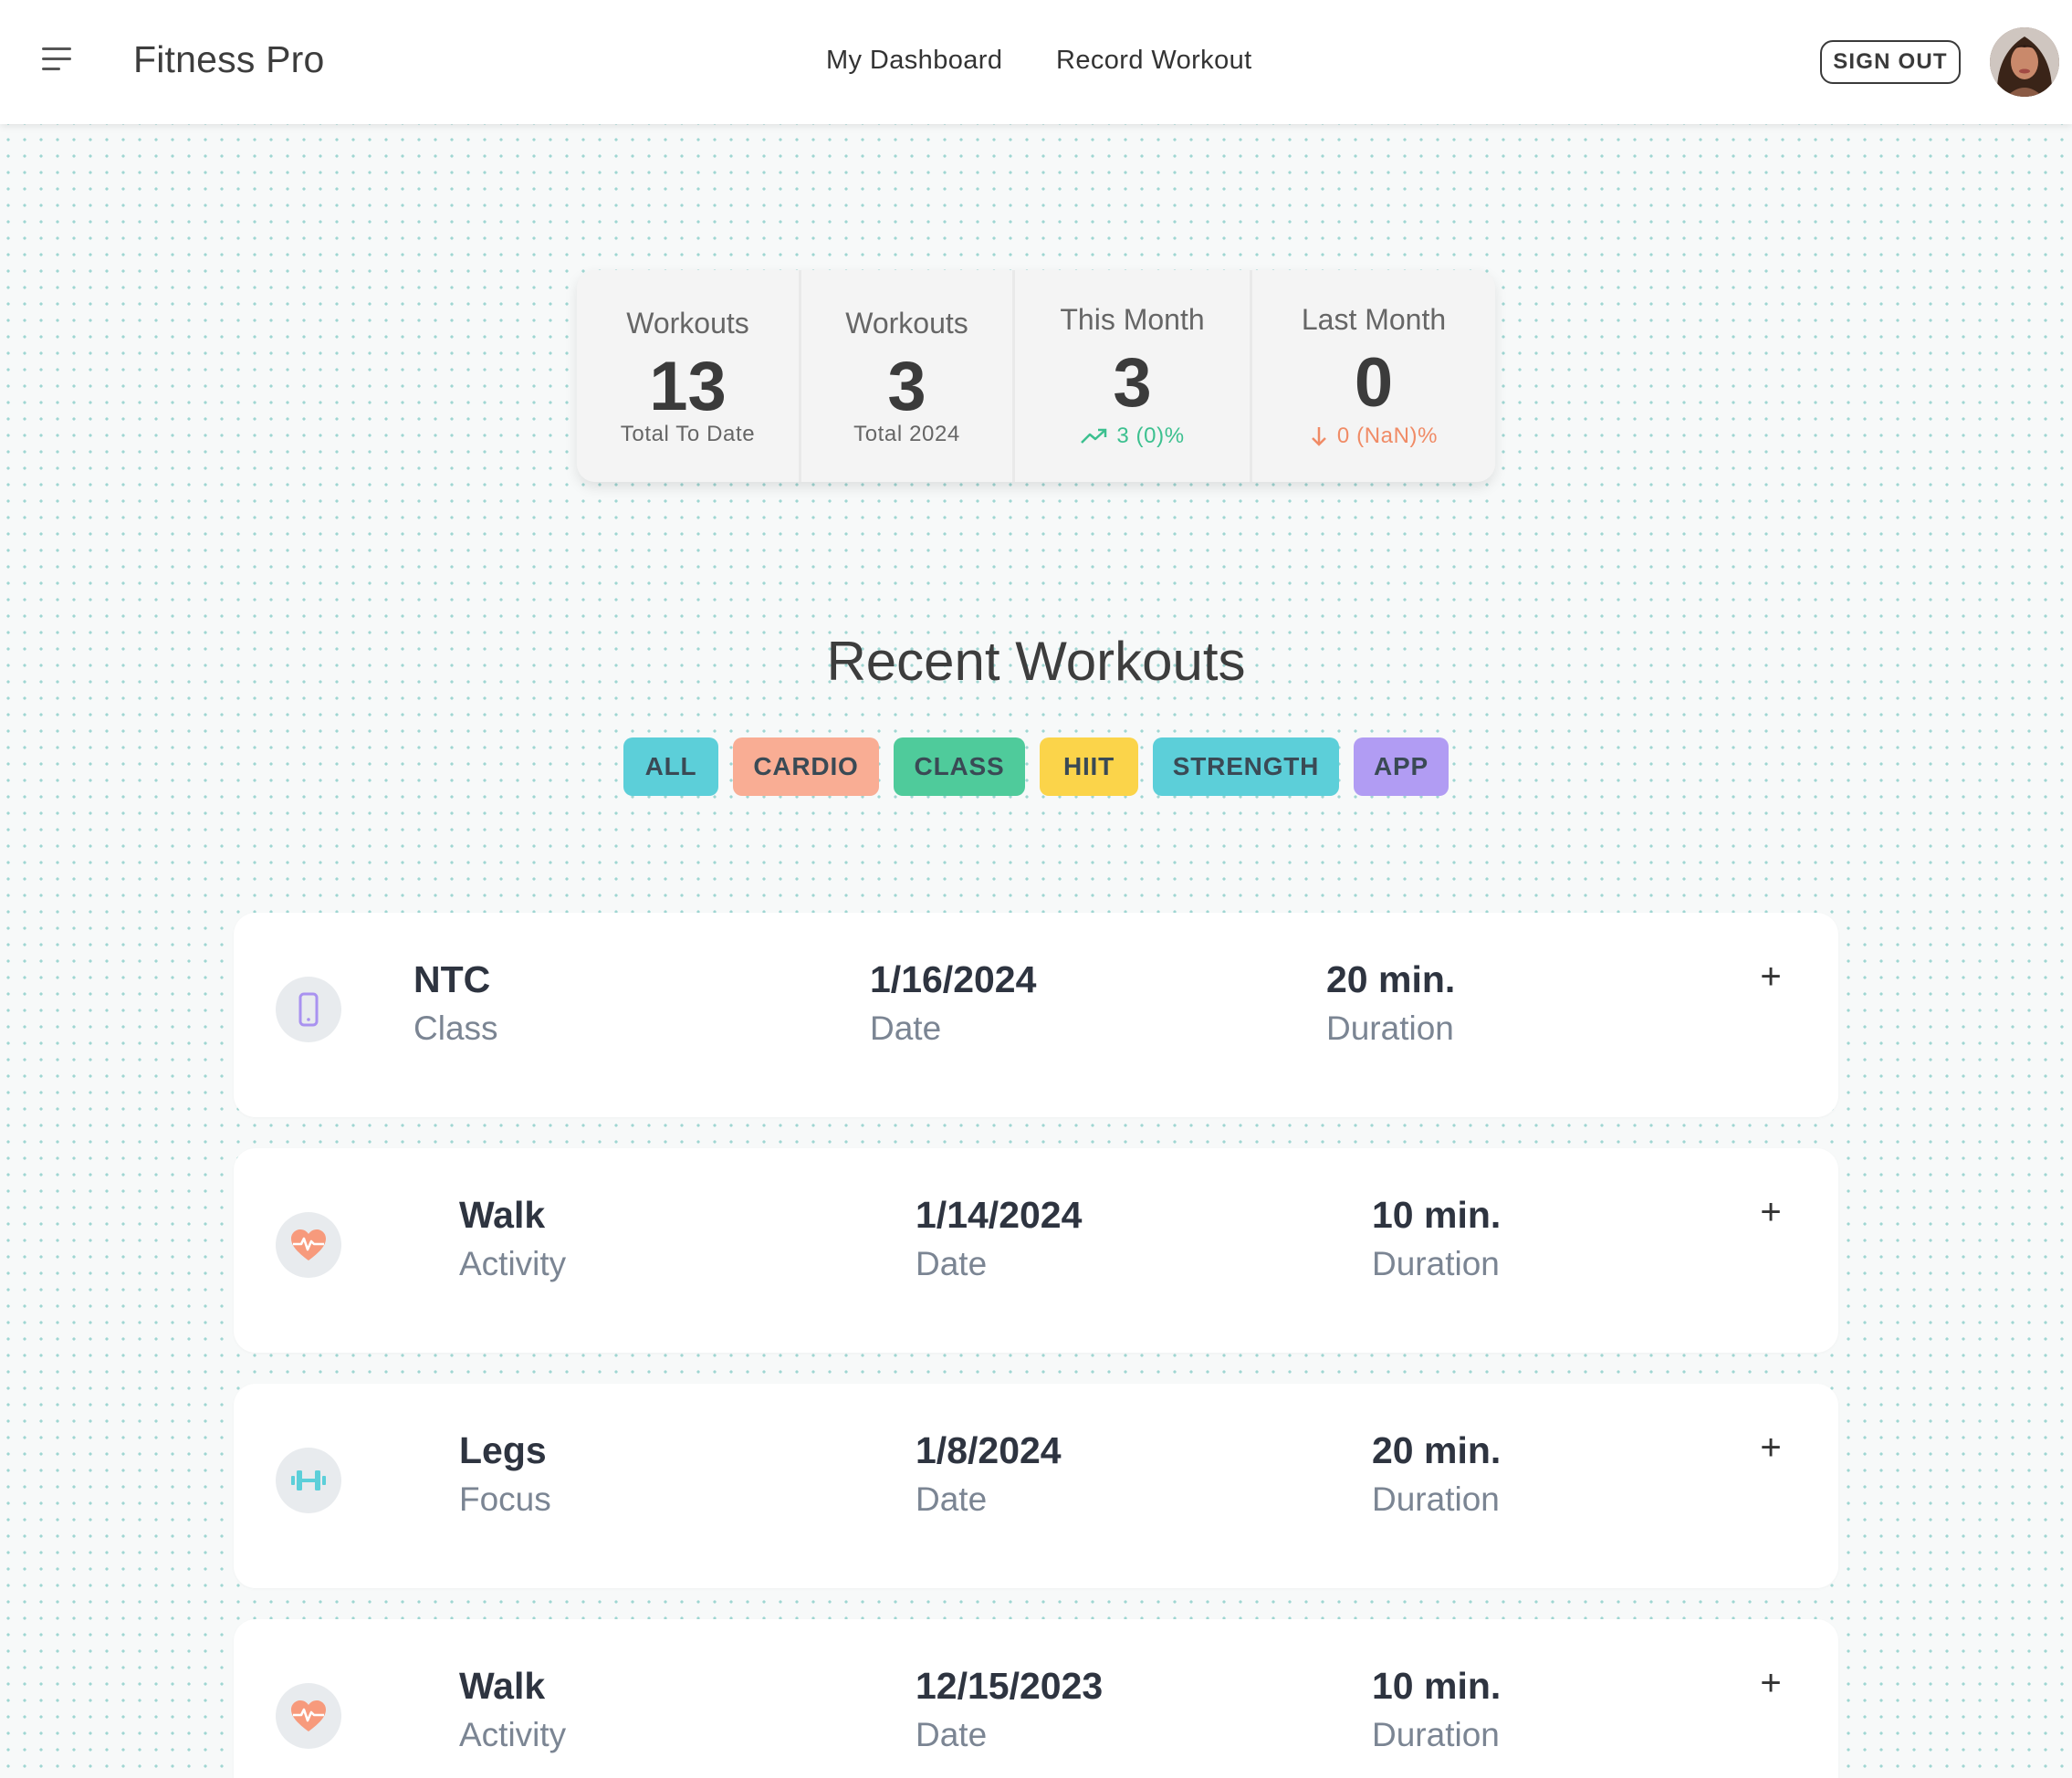 The height and width of the screenshot is (1778, 2072). I want to click on filter-cardio: CARDIO, so click(806, 766).